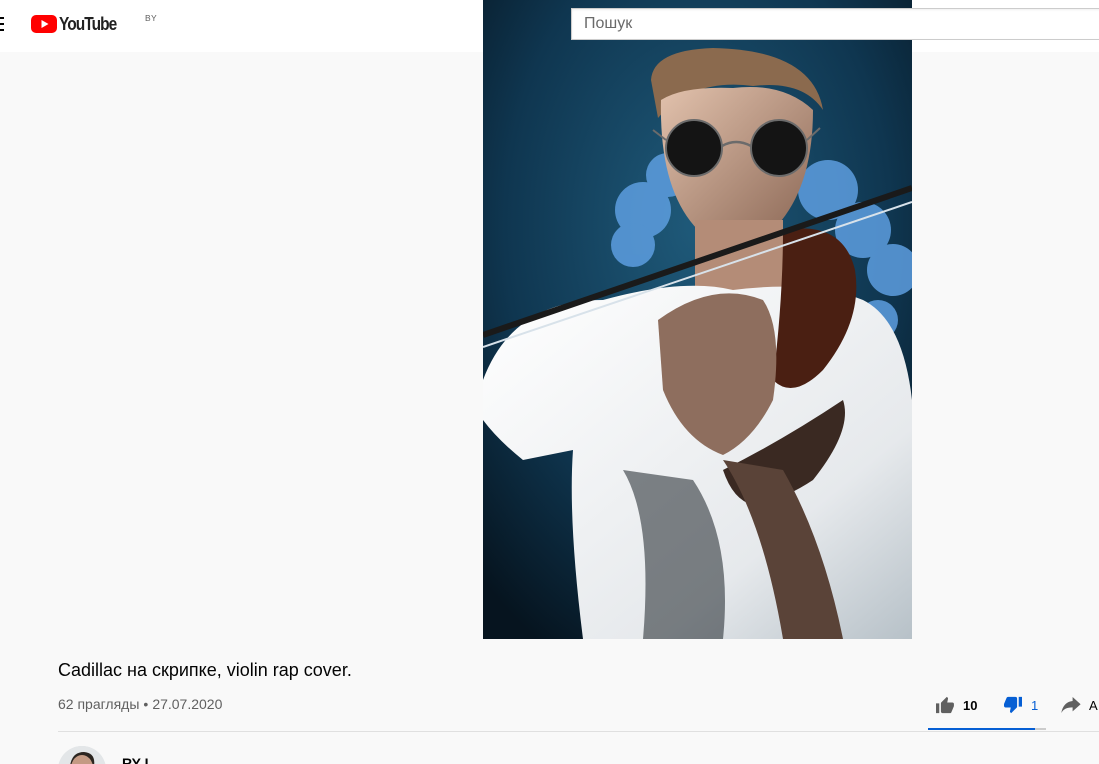  What do you see at coordinates (88, 23) in the screenshot?
I see `logo-wordmark: YouTube` at bounding box center [88, 23].